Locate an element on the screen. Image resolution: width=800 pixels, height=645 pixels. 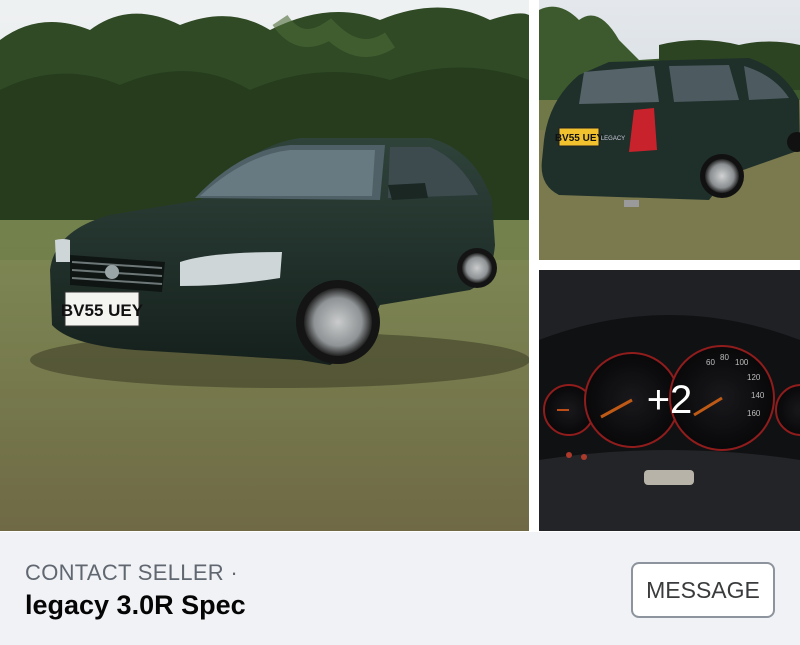
contact-seller-label: CONTACT SELLER · is located at coordinates (131, 573).